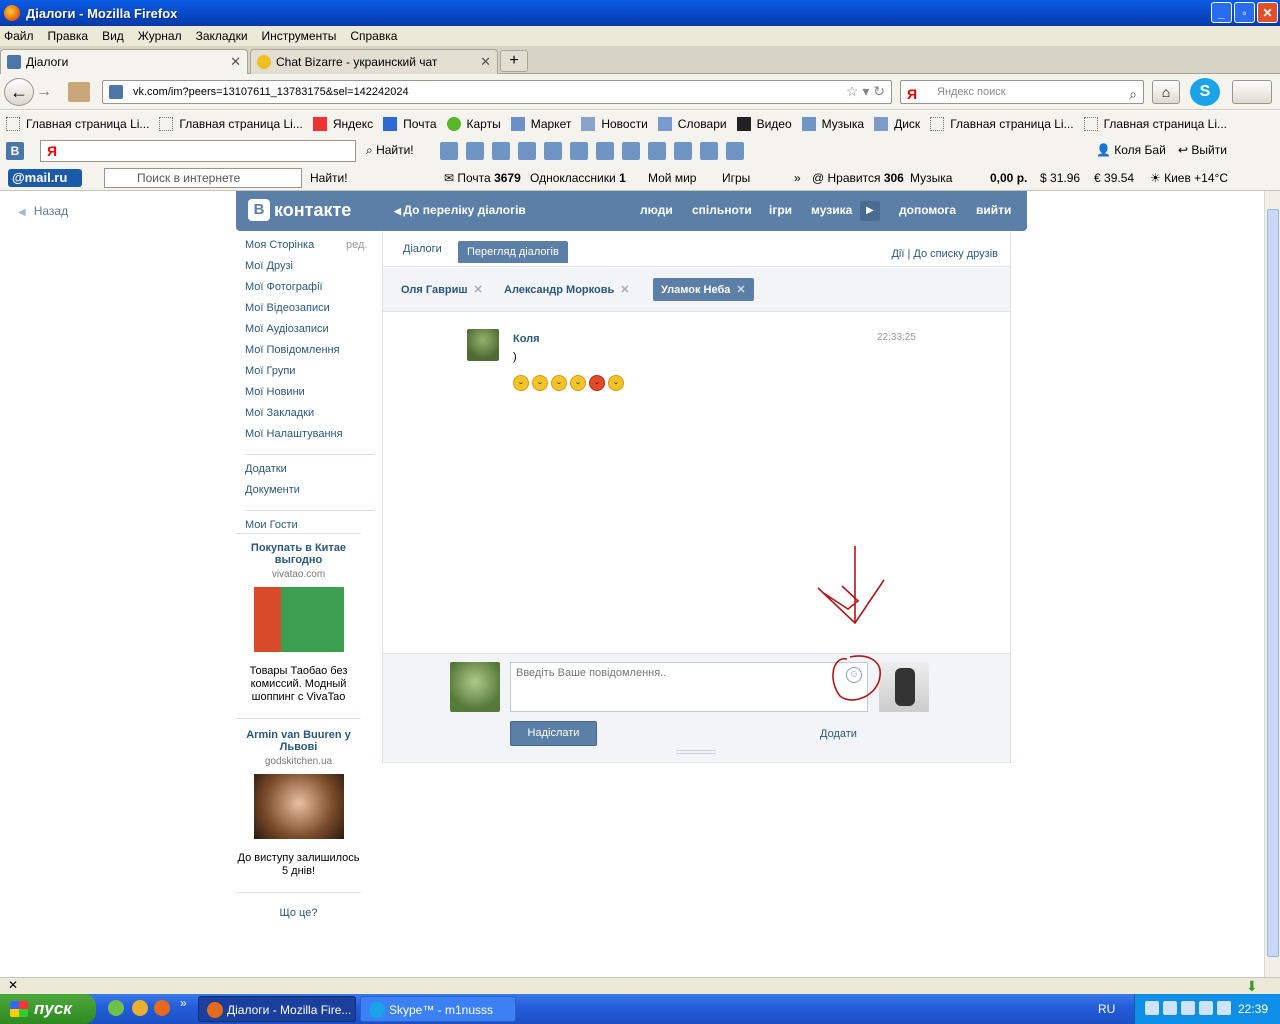 The image size is (1280, 1024). Describe the element at coordinates (1166, 92) in the screenshot. I see `home-button: ⌂` at that location.